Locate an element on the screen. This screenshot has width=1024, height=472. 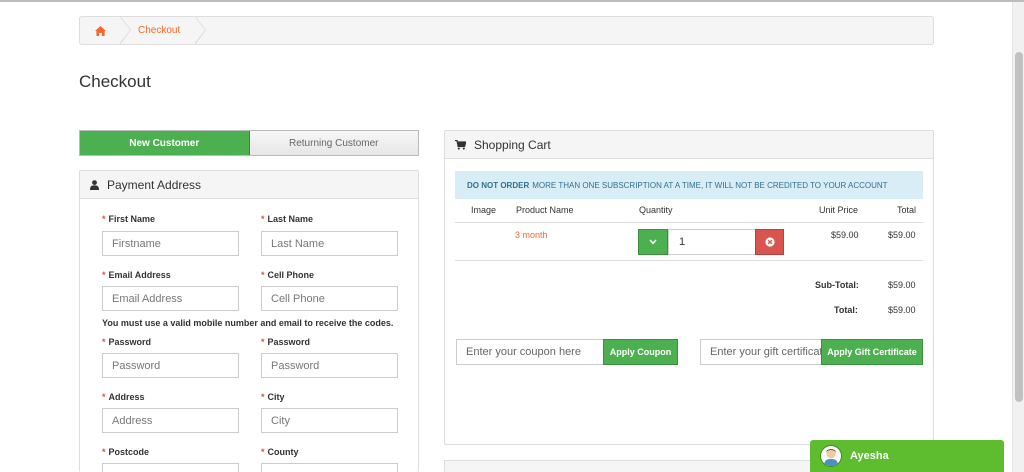
quantity-input is located at coordinates (712, 242).